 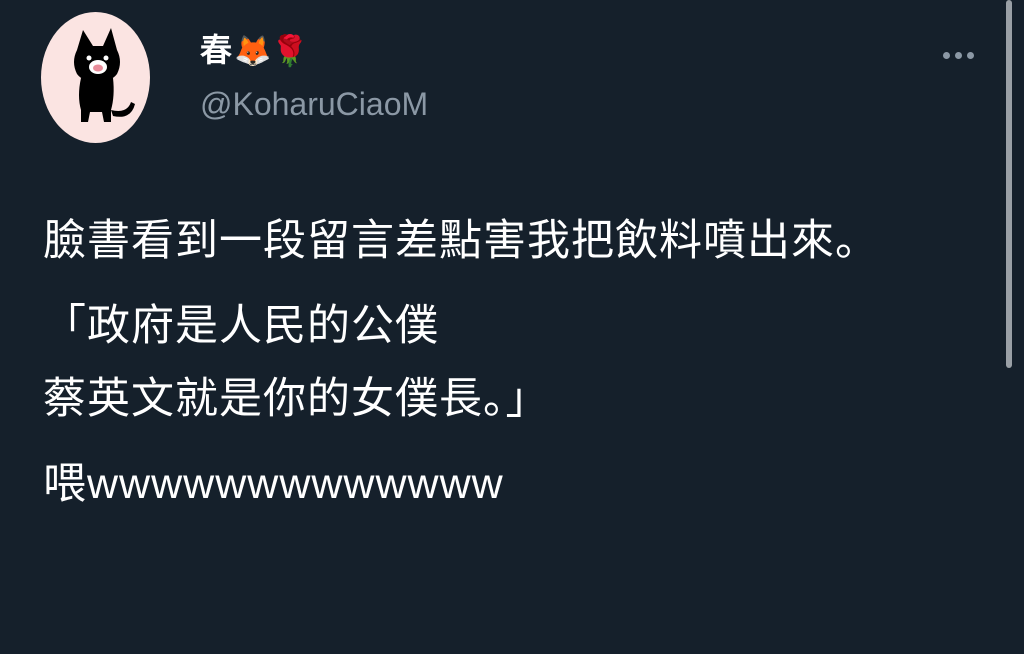 I want to click on scrollbar-thumb, so click(x=1009, y=184).